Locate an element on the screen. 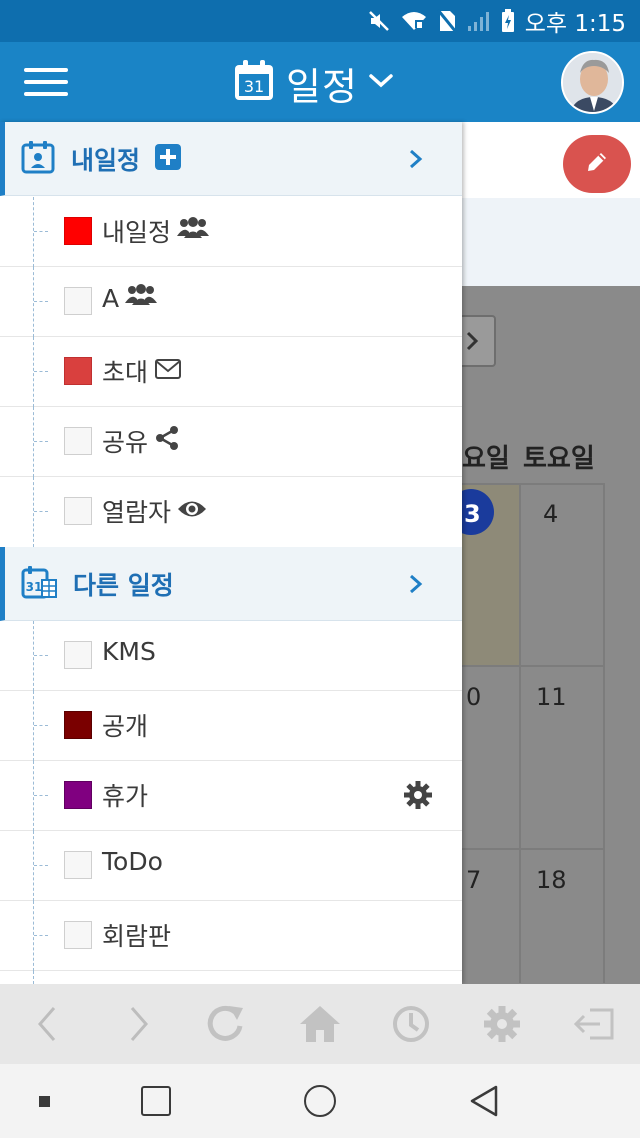 This screenshot has height=1138, width=640. weekday-header: 요일 is located at coordinates (486, 459).